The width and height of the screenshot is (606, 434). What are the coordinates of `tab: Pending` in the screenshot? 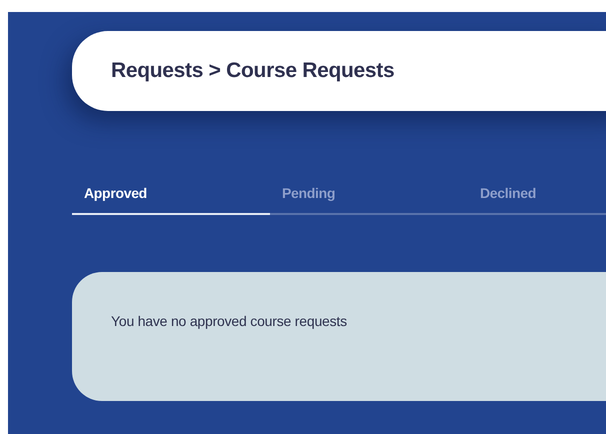 It's located at (369, 200).